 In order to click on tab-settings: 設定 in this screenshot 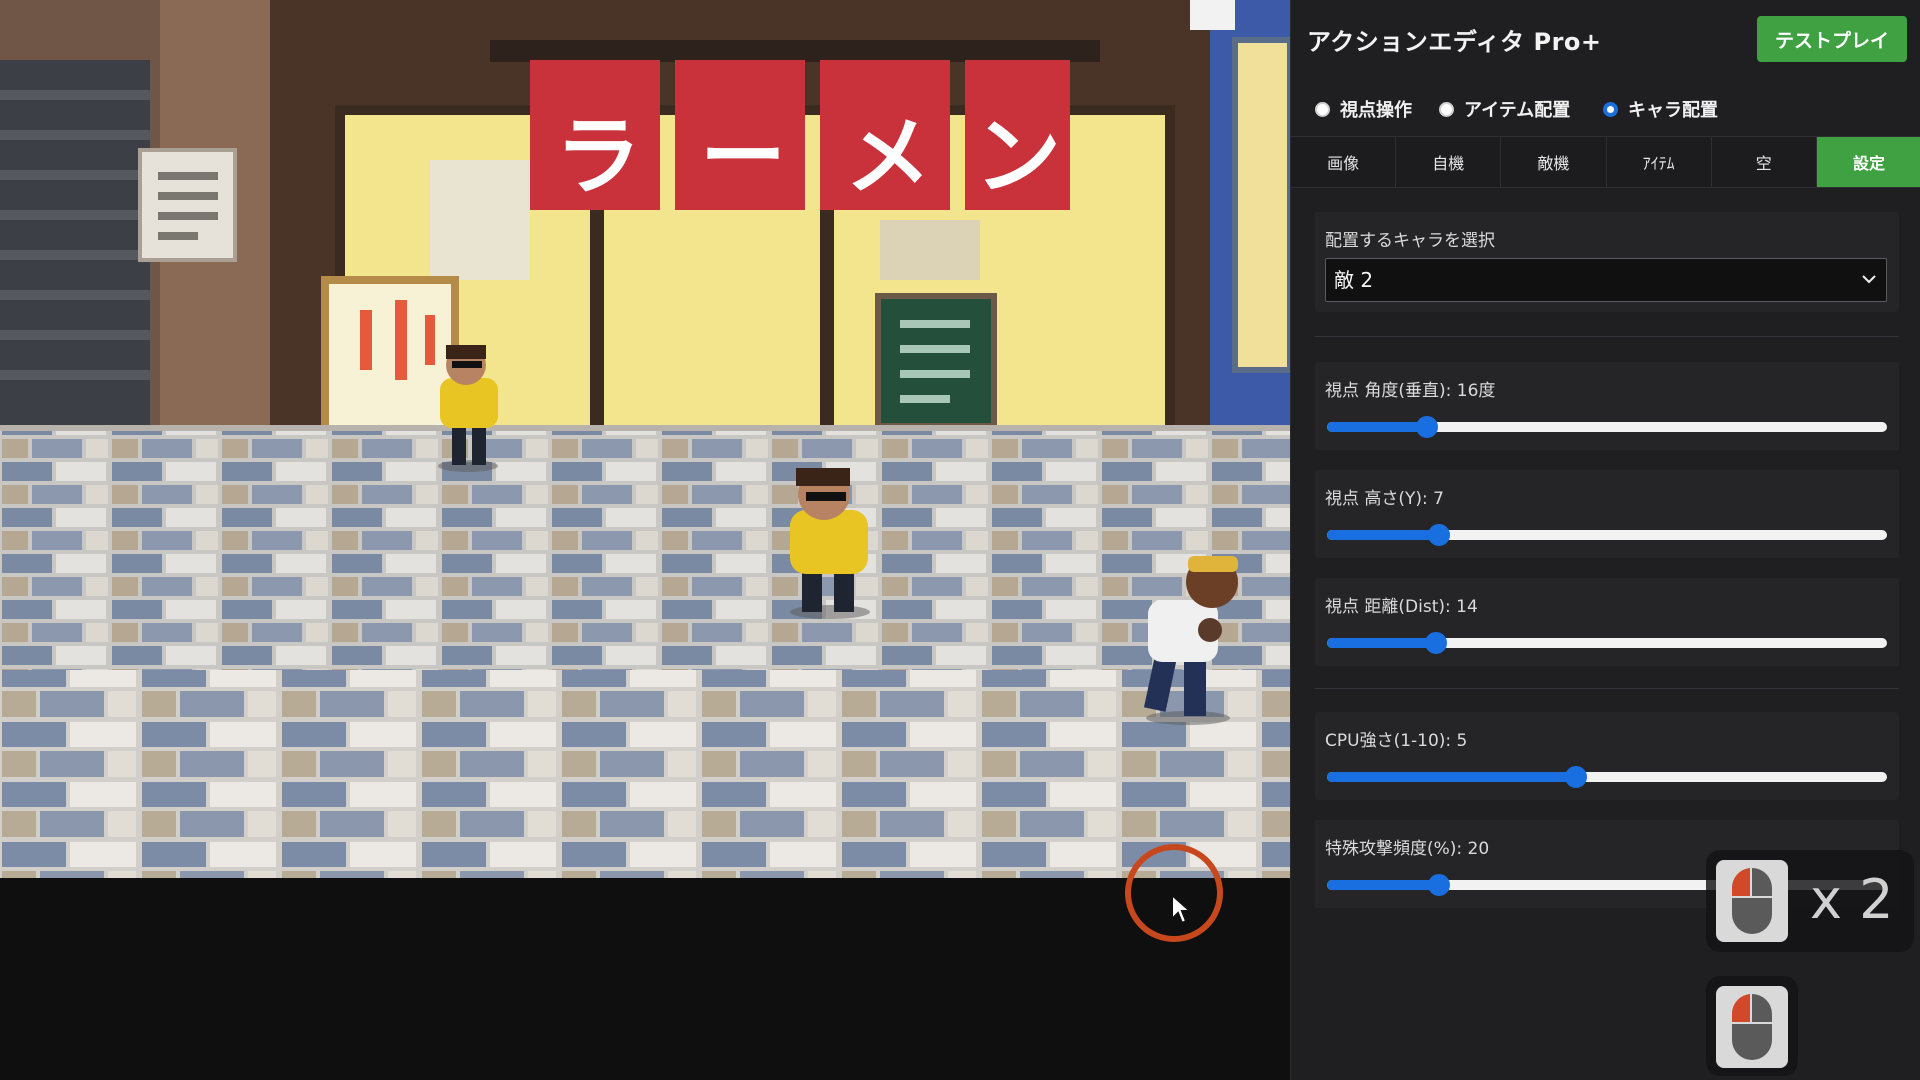, I will do `click(1868, 162)`.